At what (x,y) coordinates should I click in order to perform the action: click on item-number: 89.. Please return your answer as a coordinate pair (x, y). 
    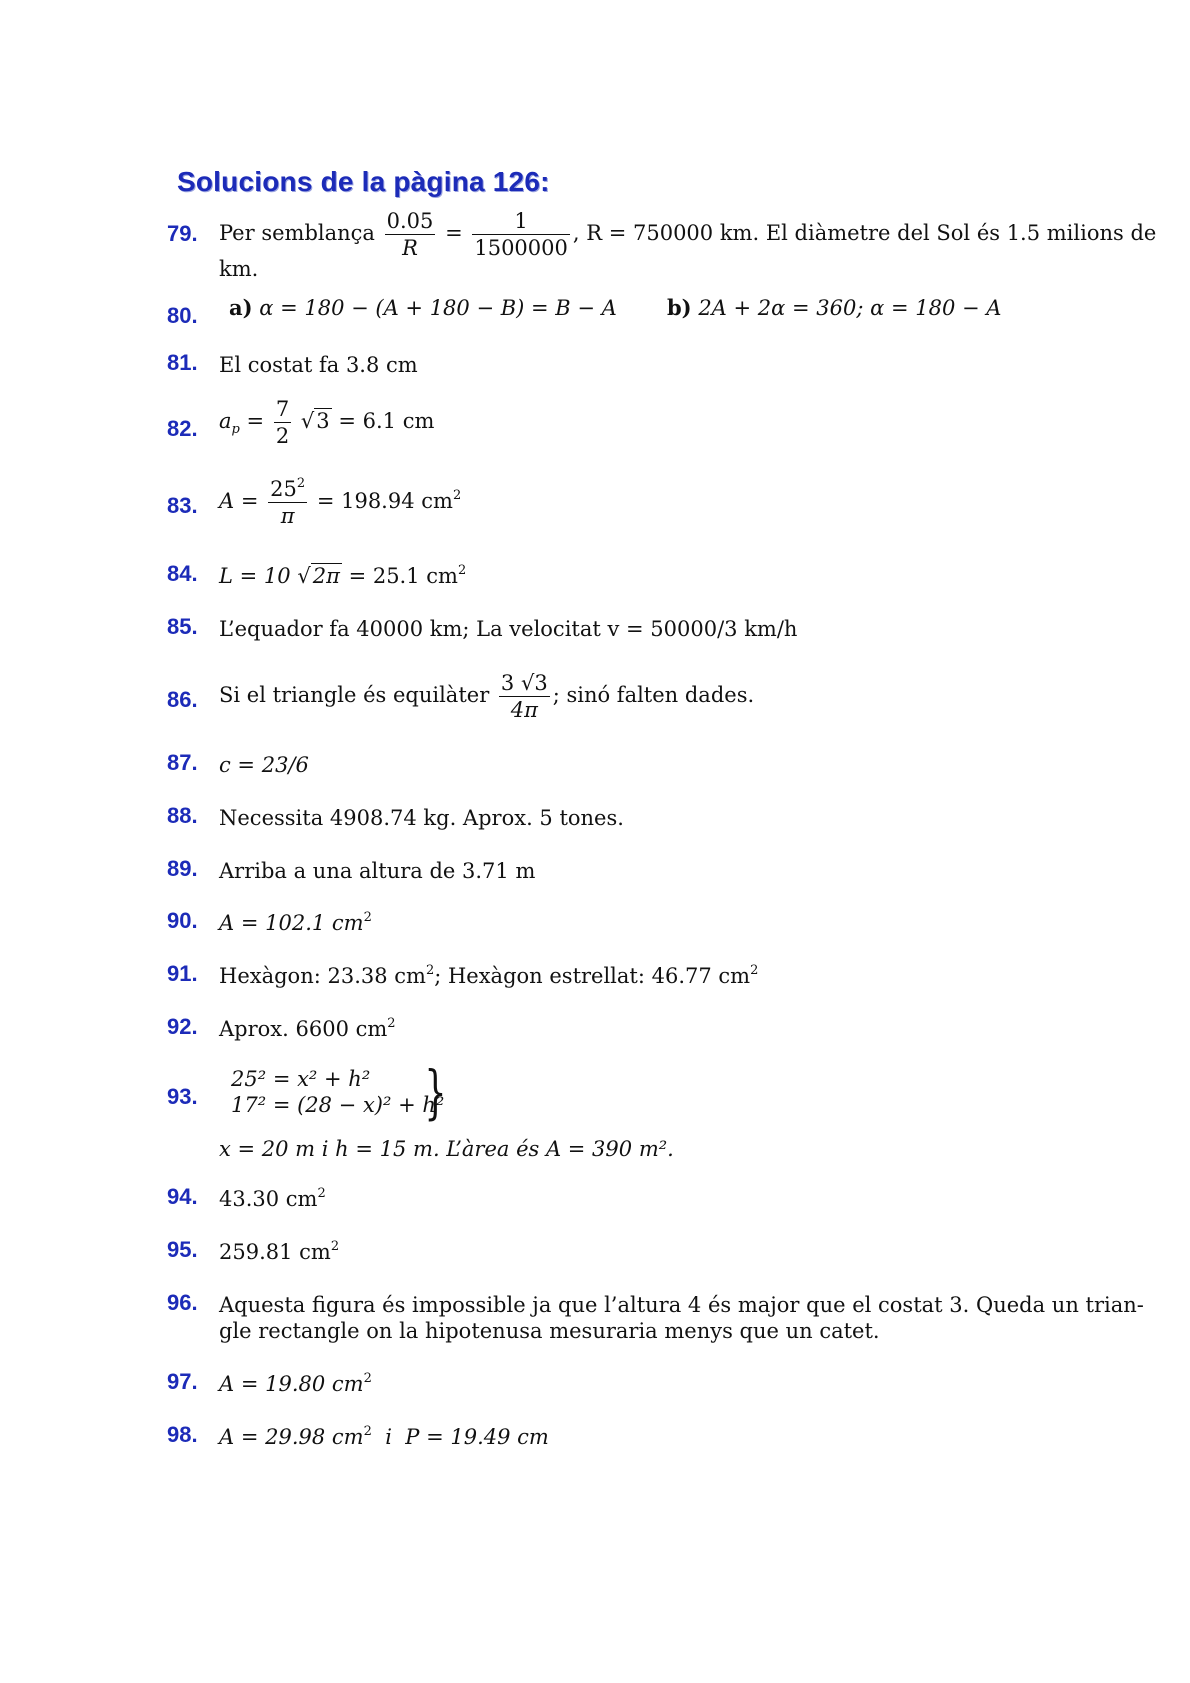
    Looking at the image, I should click on (182, 868).